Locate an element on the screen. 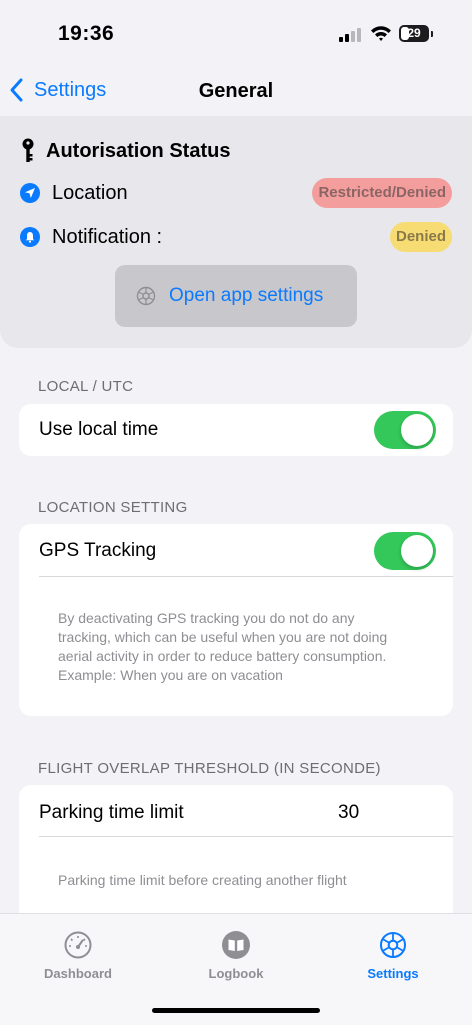 The width and height of the screenshot is (472, 1025). book-icon is located at coordinates (236, 945).